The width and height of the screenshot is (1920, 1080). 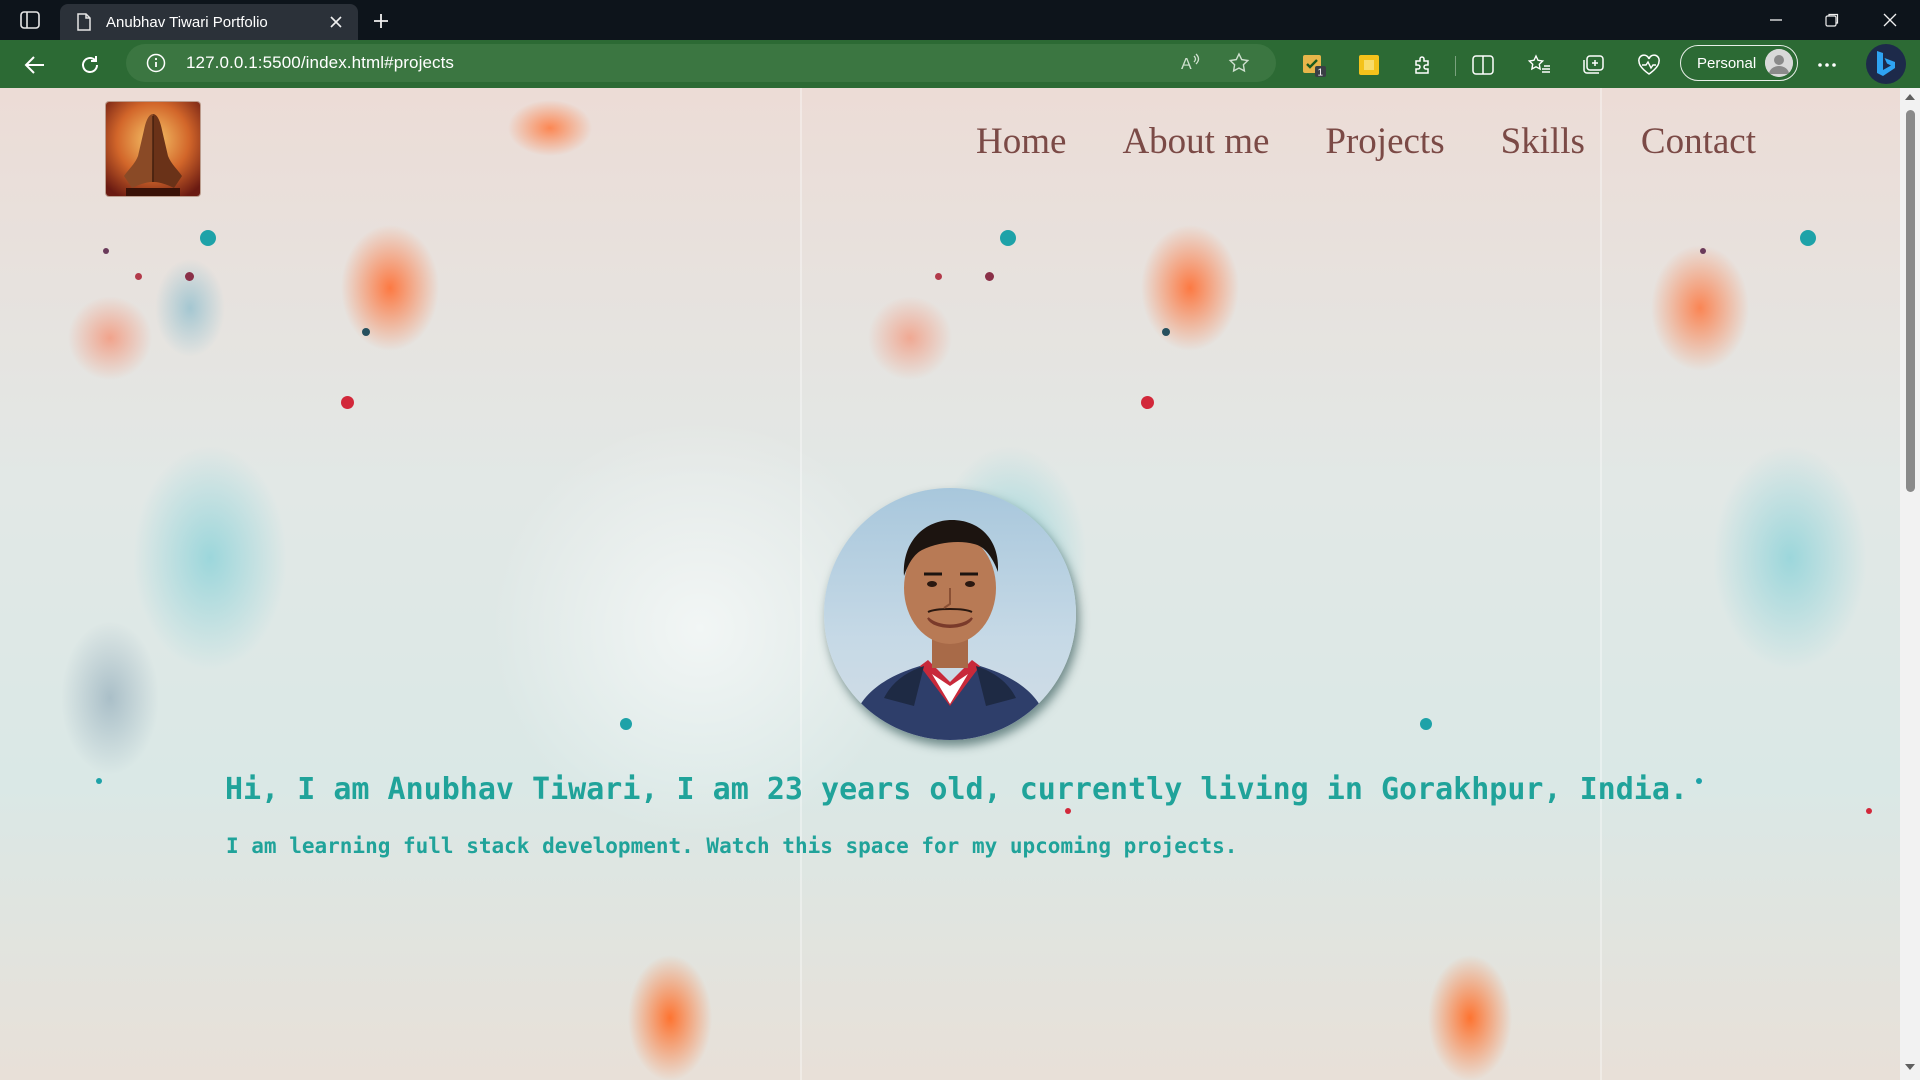 I want to click on browser-tab-active: Anubhav Tiwari Portfolio, so click(x=209, y=22).